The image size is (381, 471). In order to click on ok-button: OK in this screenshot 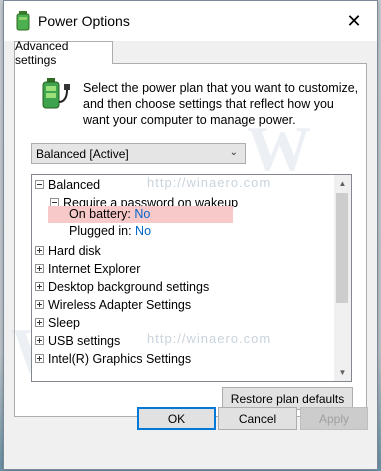, I will do `click(176, 418)`.